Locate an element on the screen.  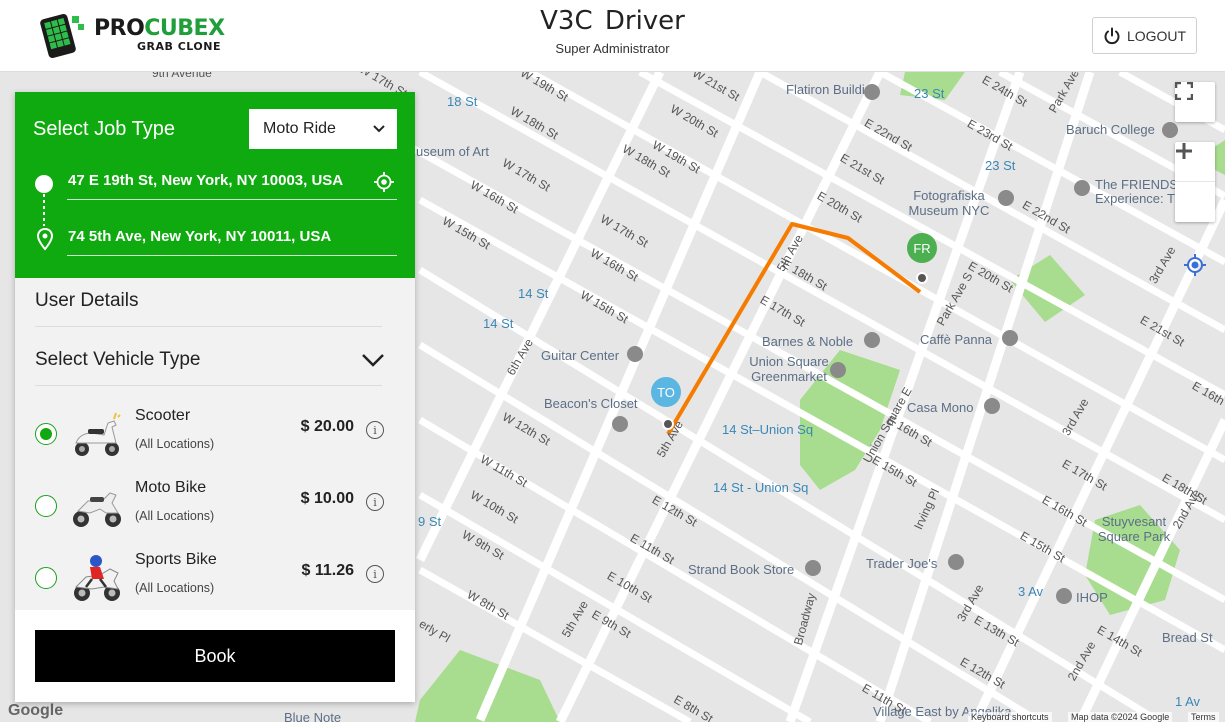
street-label: 9th Avenue is located at coordinates (182, 76).